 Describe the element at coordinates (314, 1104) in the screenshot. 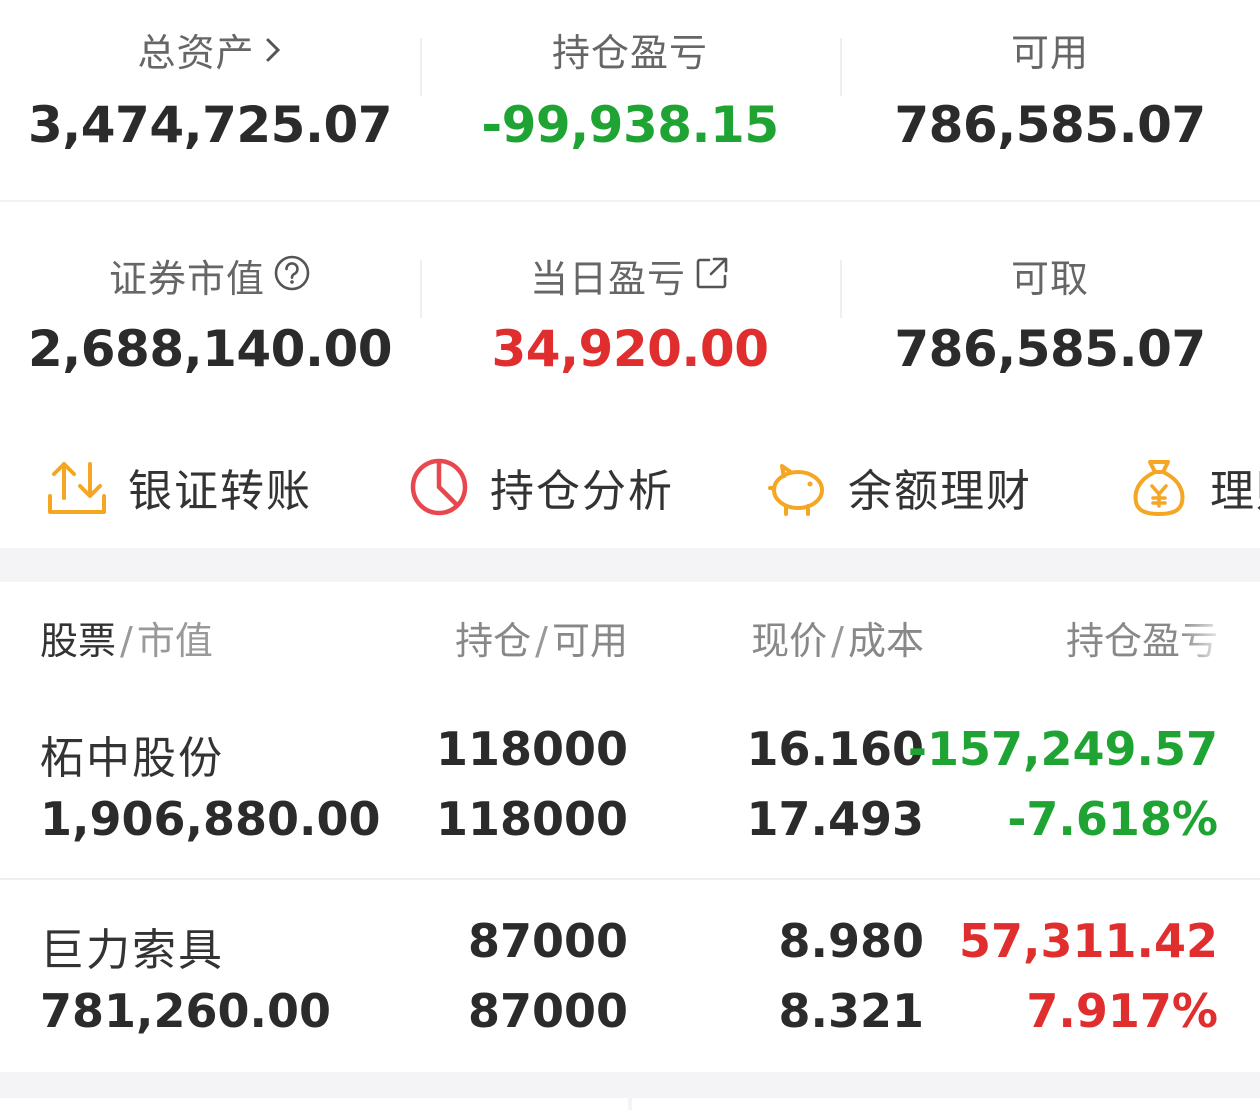

I see `footer-tab-left` at that location.